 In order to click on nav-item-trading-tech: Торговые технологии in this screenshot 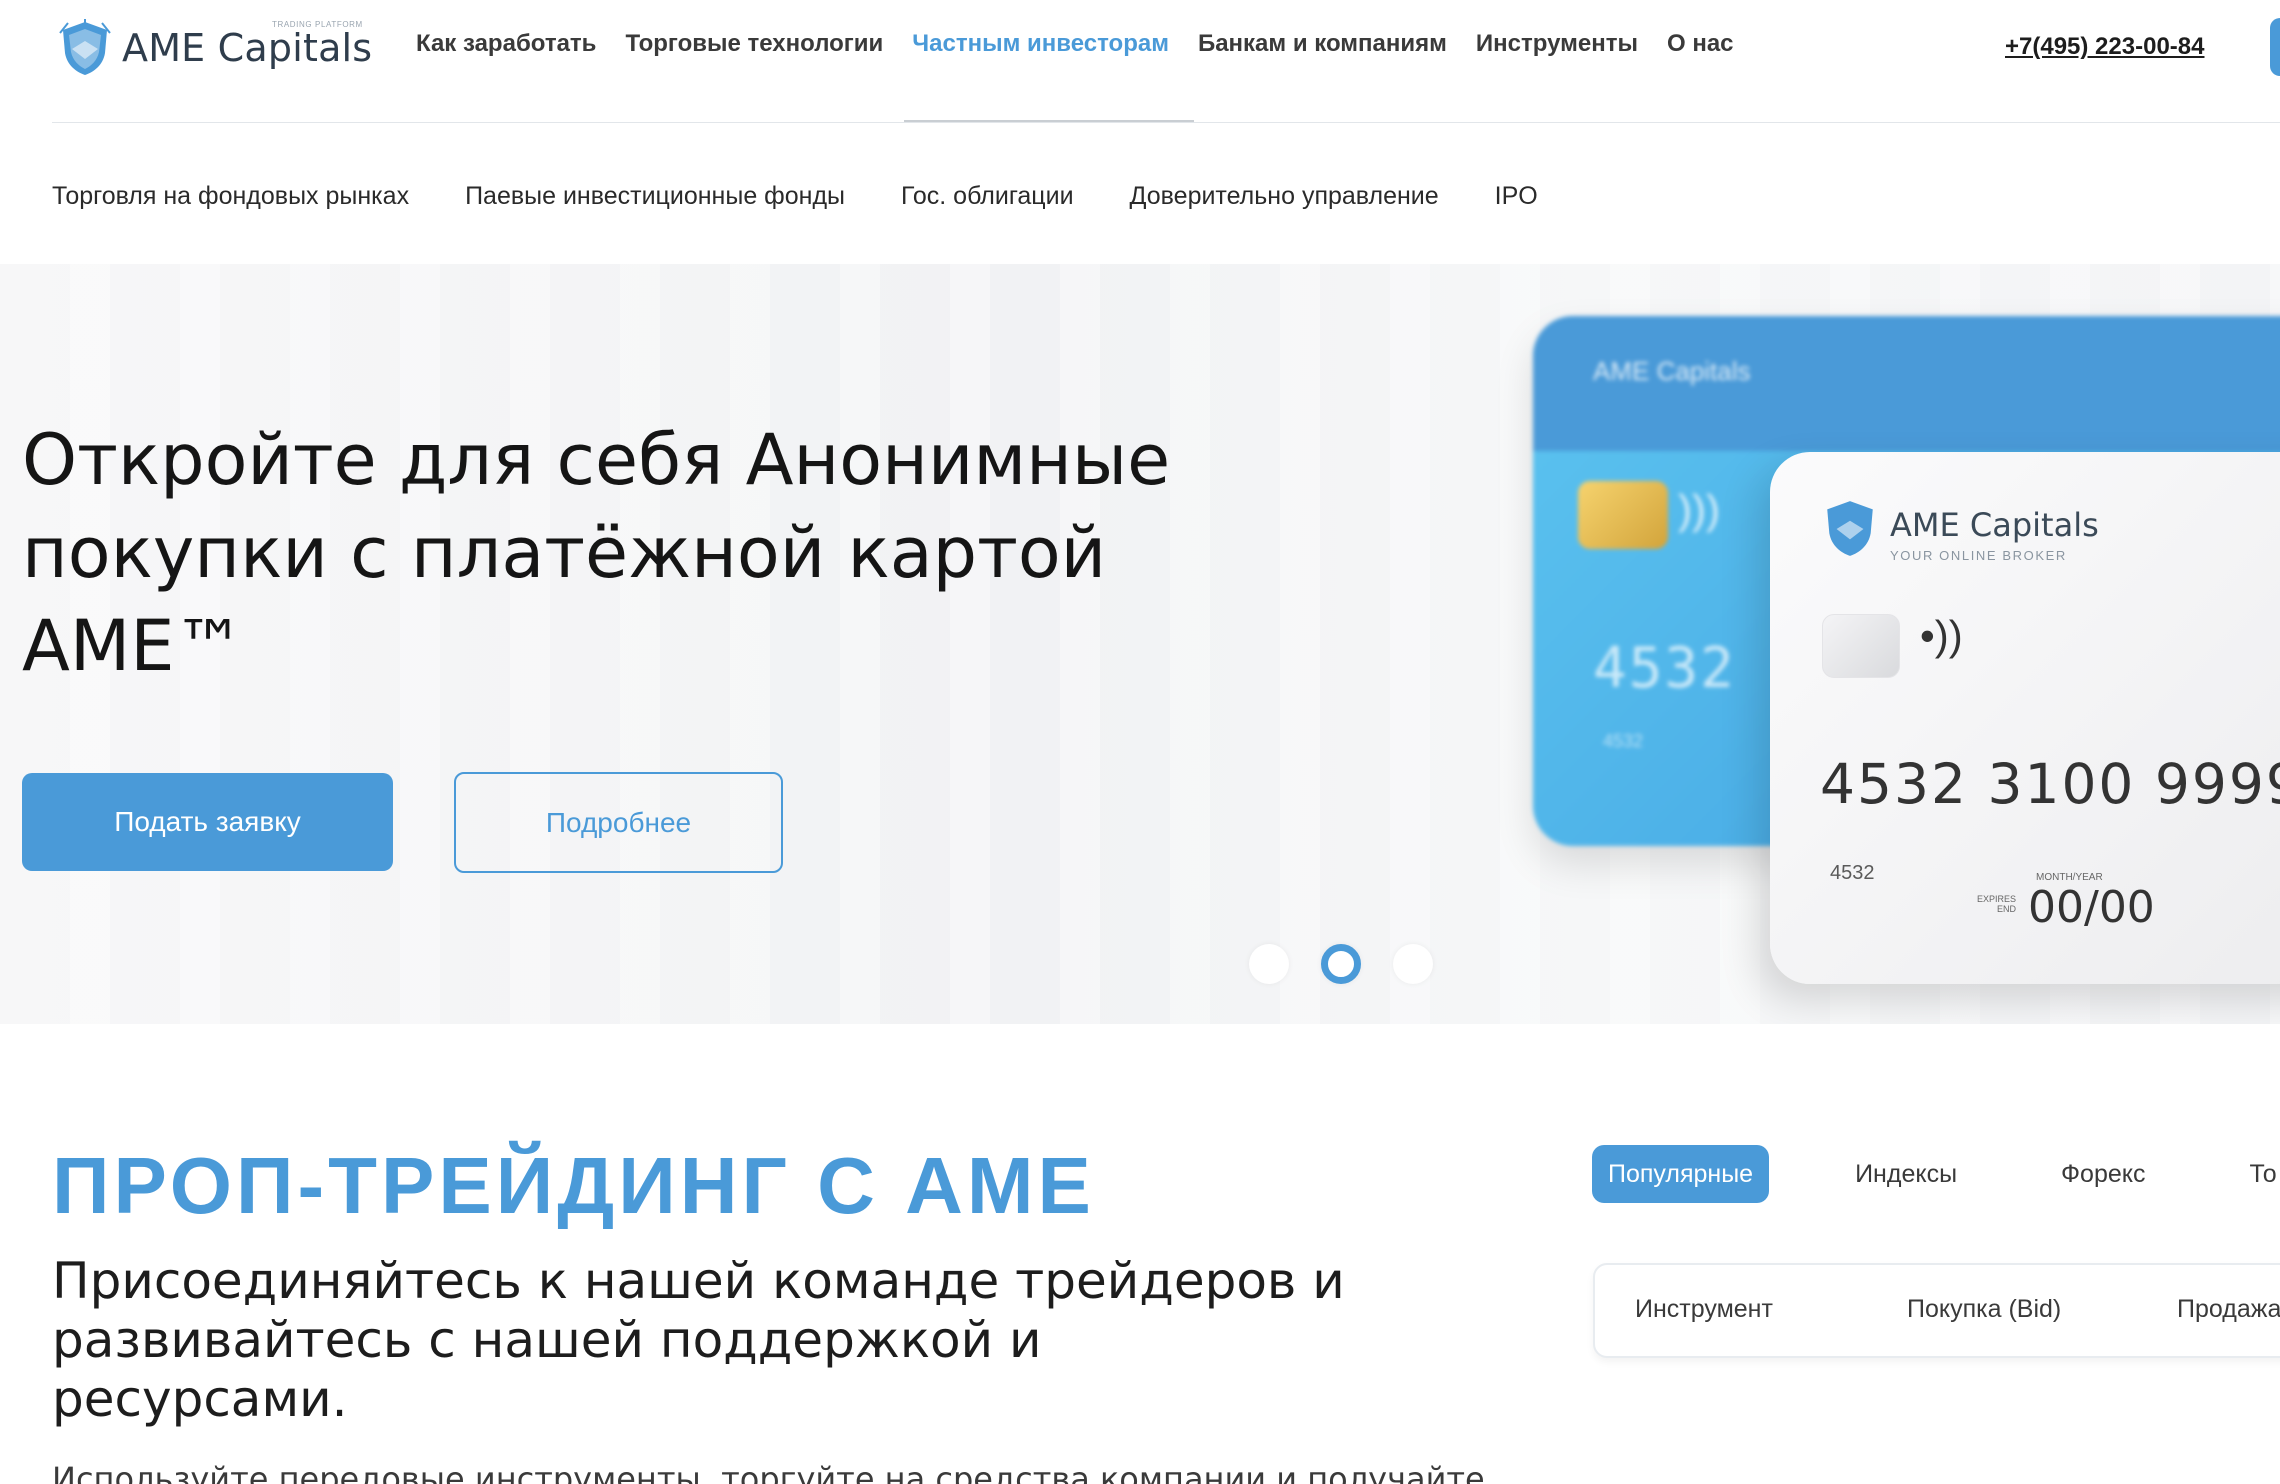, I will do `click(754, 44)`.